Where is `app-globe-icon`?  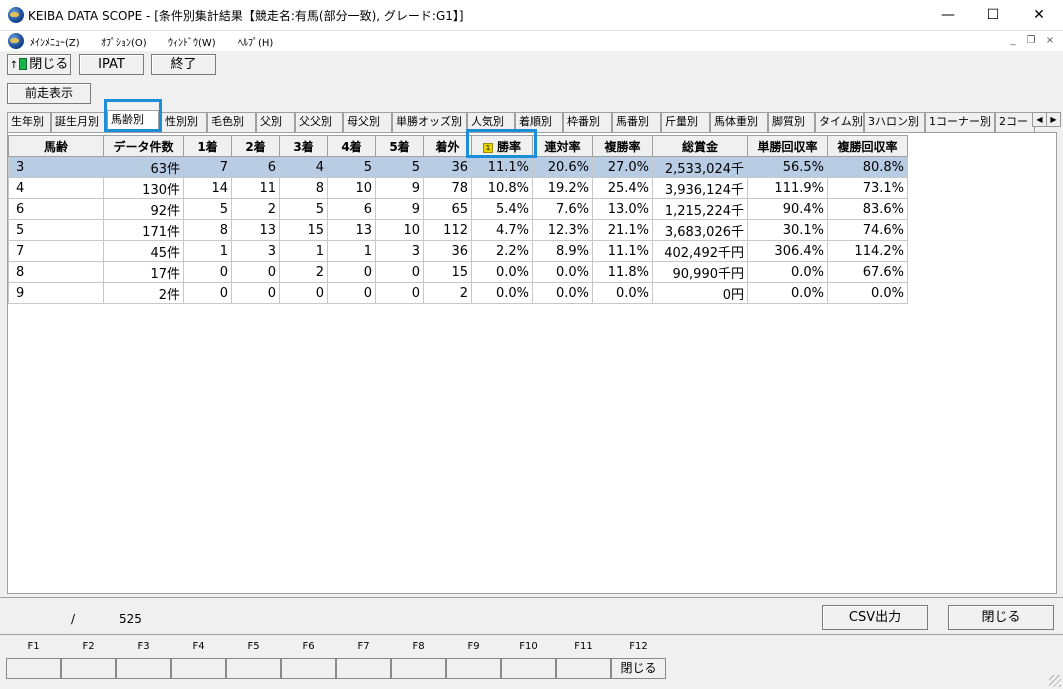 app-globe-icon is located at coordinates (16, 15).